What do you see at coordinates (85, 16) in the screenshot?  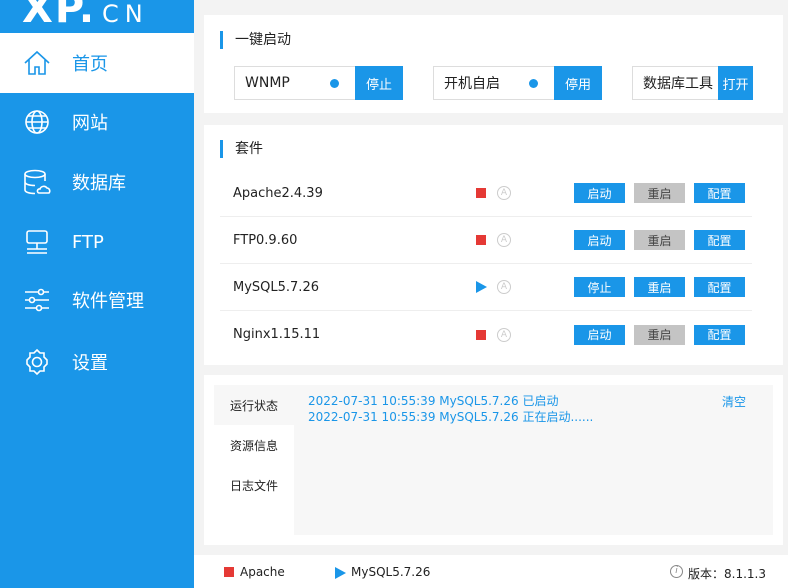 I see `logo: XP. CN` at bounding box center [85, 16].